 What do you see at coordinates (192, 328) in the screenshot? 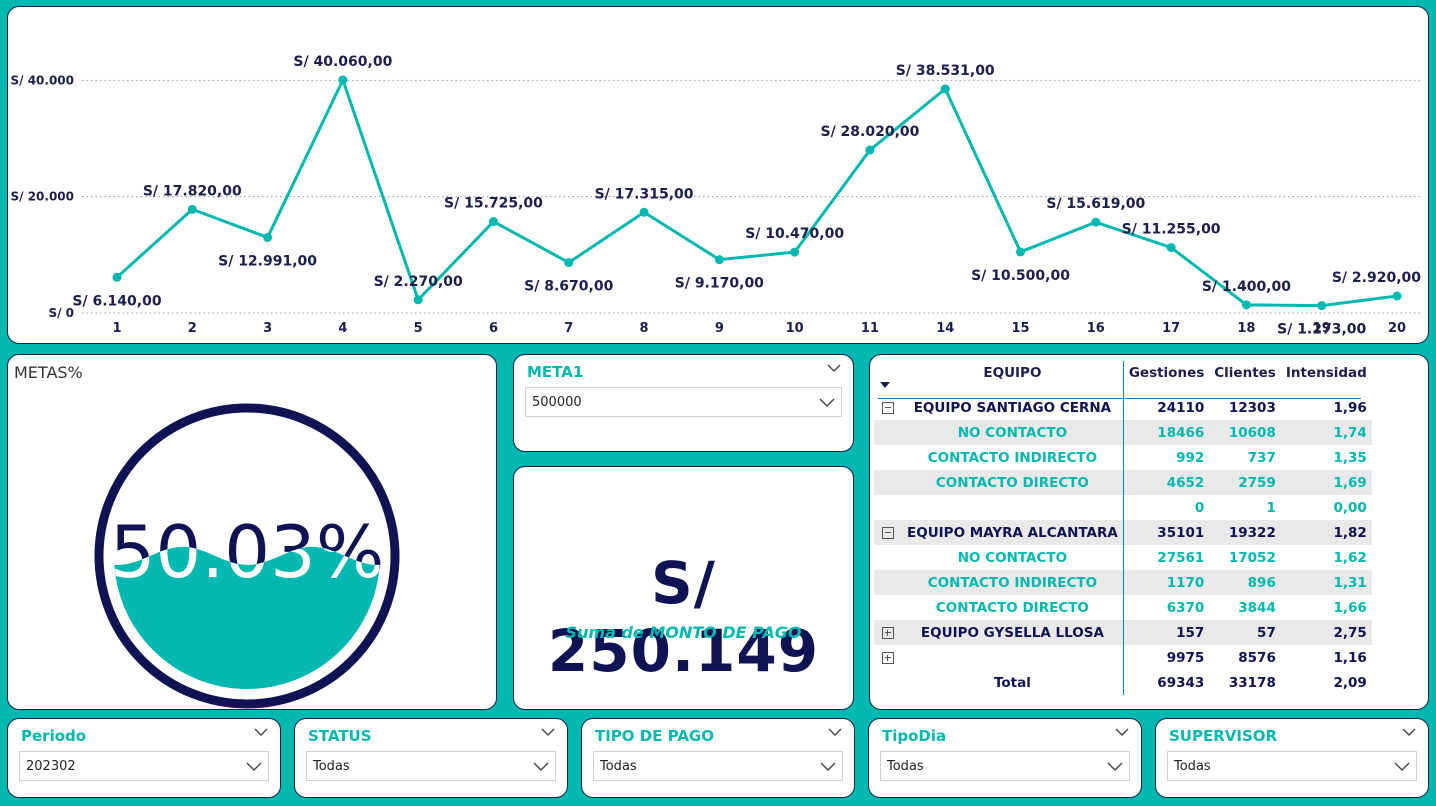
I see `x-tick-label: 2` at bounding box center [192, 328].